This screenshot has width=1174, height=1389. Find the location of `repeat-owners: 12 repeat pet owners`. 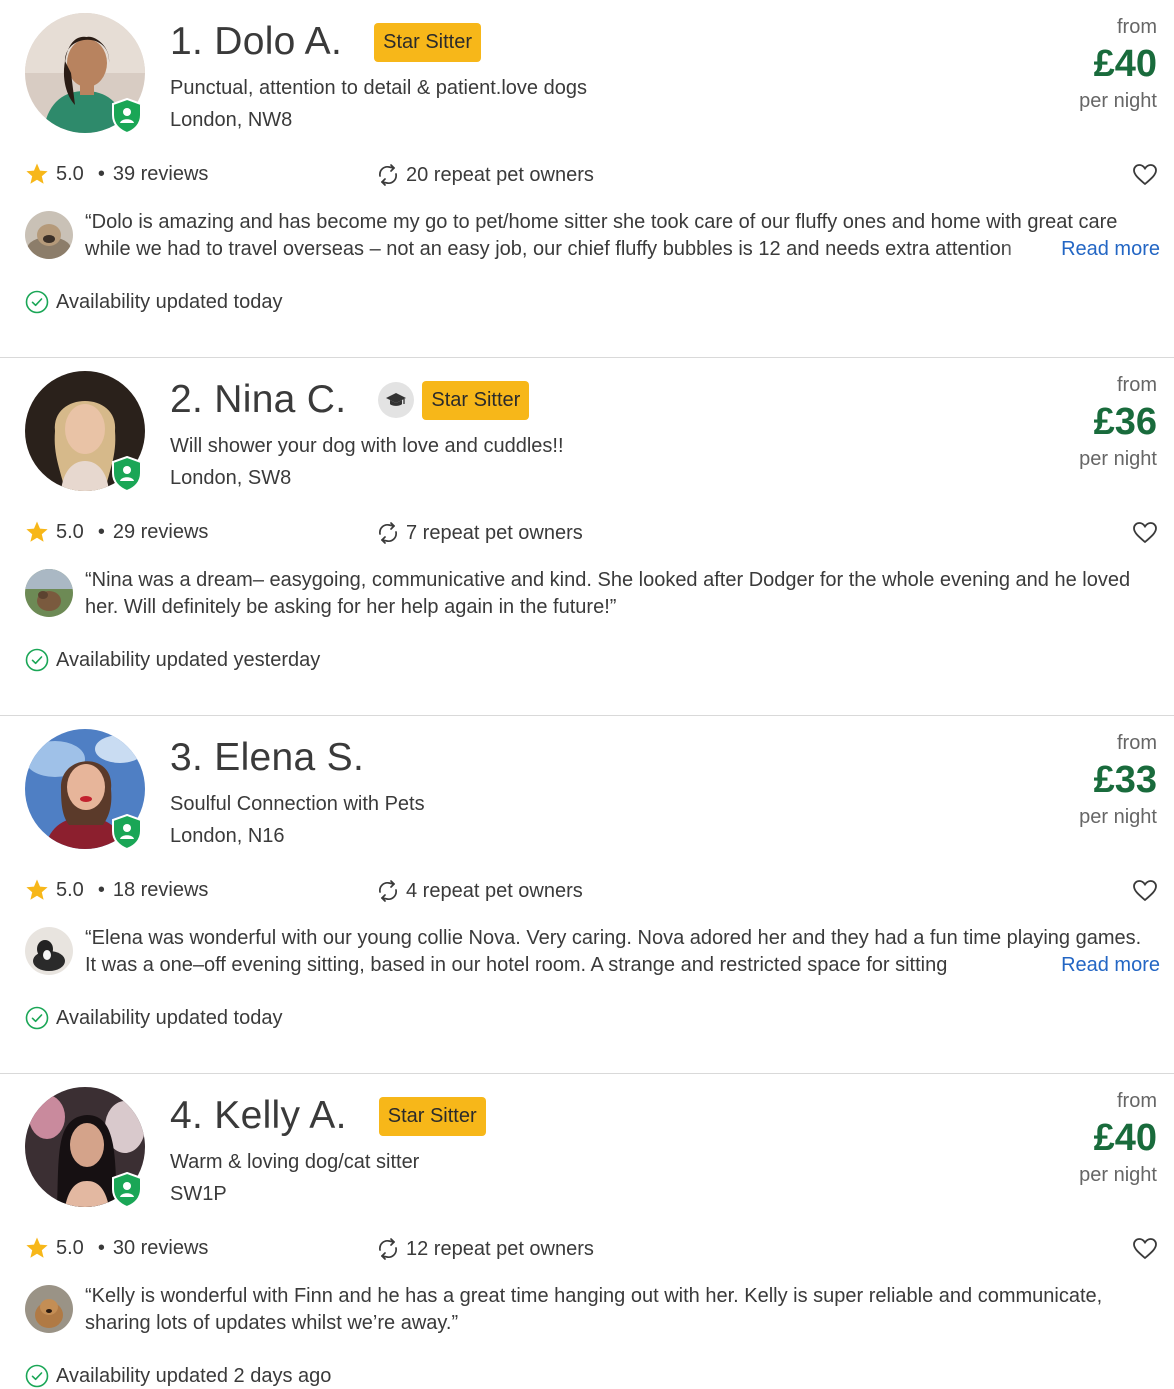

repeat-owners: 12 repeat pet owners is located at coordinates (484, 1249).